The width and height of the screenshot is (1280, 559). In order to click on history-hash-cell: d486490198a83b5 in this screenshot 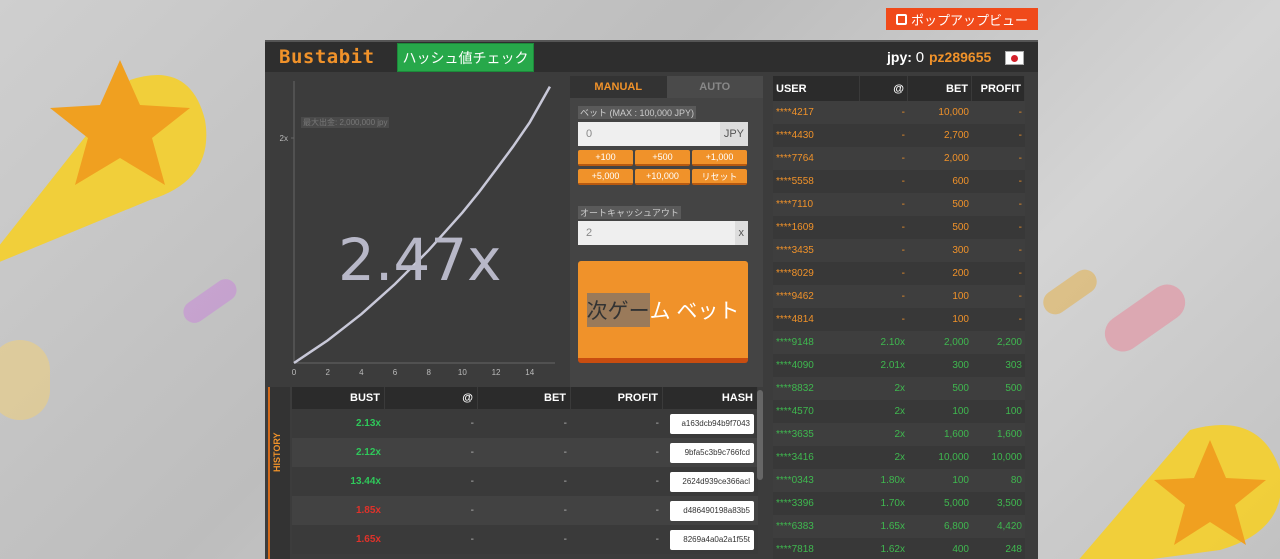, I will do `click(710, 510)`.